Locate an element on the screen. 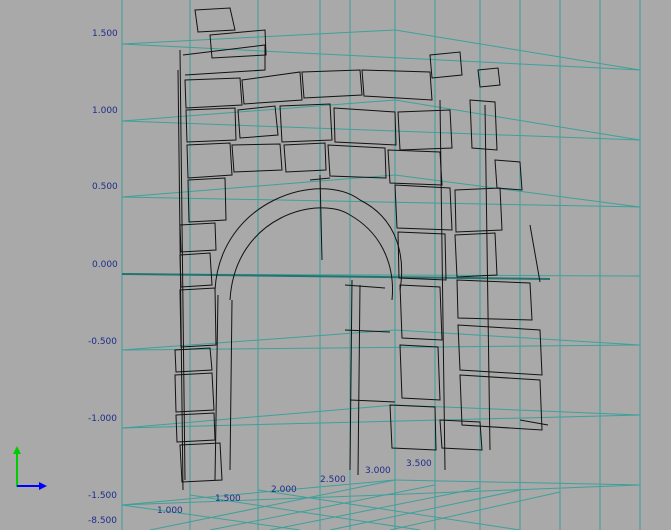 This screenshot has height=530, width=671. axis-label: 0.500 is located at coordinates (105, 187).